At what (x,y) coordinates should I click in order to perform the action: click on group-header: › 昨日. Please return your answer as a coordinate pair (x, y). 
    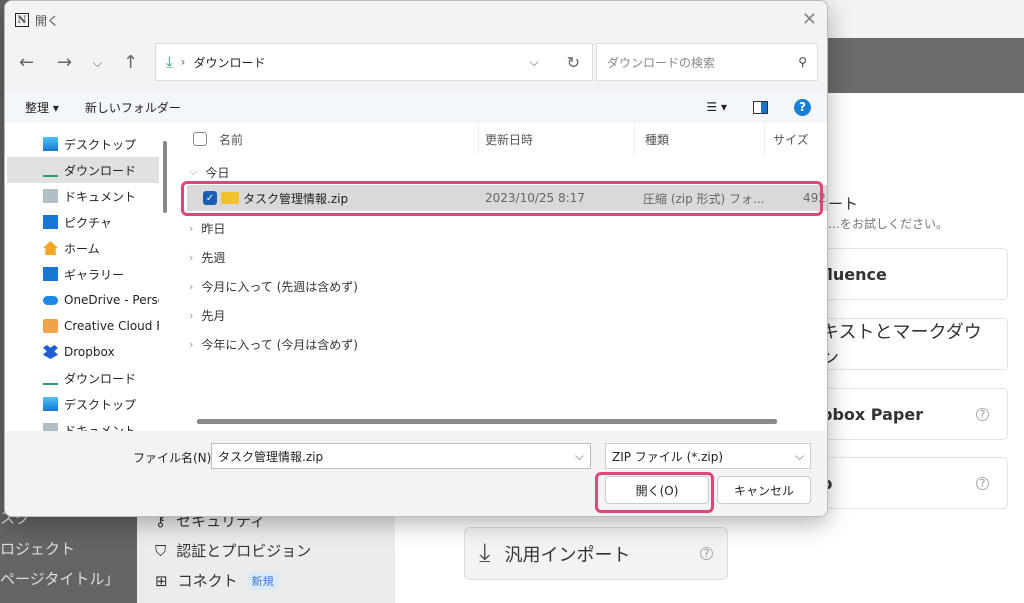
    Looking at the image, I should click on (207, 228).